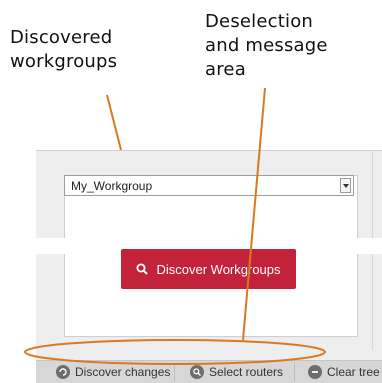 This screenshot has height=383, width=382. What do you see at coordinates (175, 352) in the screenshot?
I see `message-area-highlight` at bounding box center [175, 352].